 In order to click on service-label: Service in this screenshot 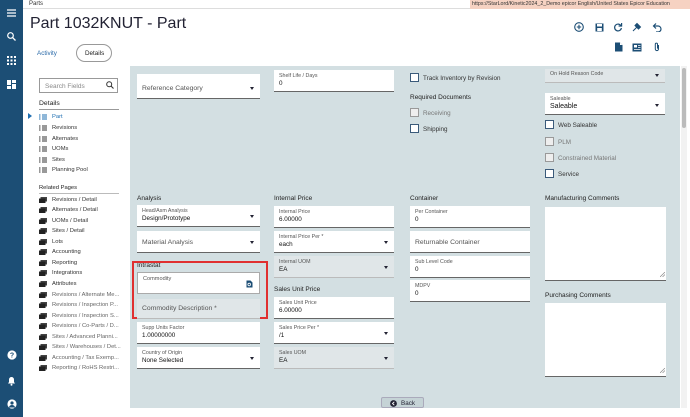, I will do `click(568, 174)`.